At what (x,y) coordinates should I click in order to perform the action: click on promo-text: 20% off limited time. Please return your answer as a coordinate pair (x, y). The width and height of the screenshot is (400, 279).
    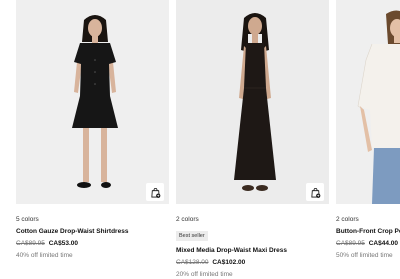
    Looking at the image, I should click on (204, 274).